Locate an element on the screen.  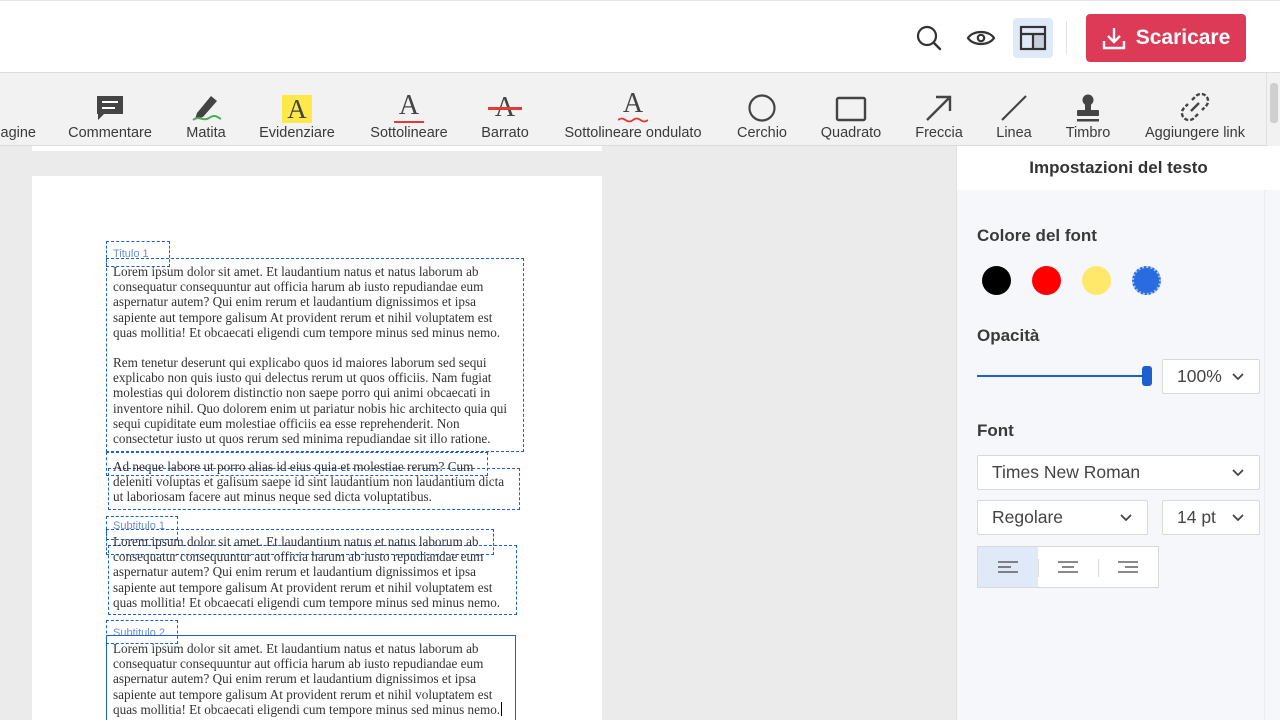
tool-pencil: Matita is located at coordinates (206, 109).